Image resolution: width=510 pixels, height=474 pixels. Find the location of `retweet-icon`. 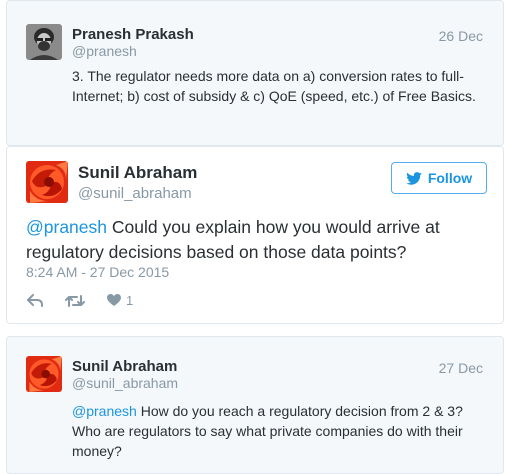

retweet-icon is located at coordinates (75, 300).